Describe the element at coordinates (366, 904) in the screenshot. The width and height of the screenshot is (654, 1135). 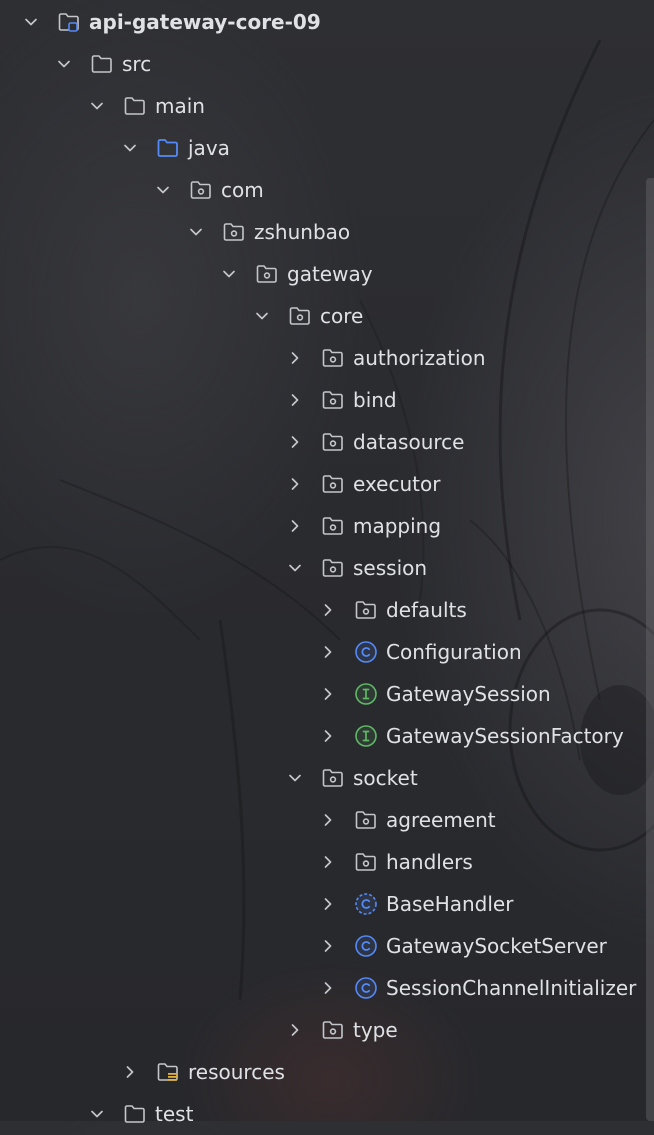
I see `abstract-class-icon` at that location.